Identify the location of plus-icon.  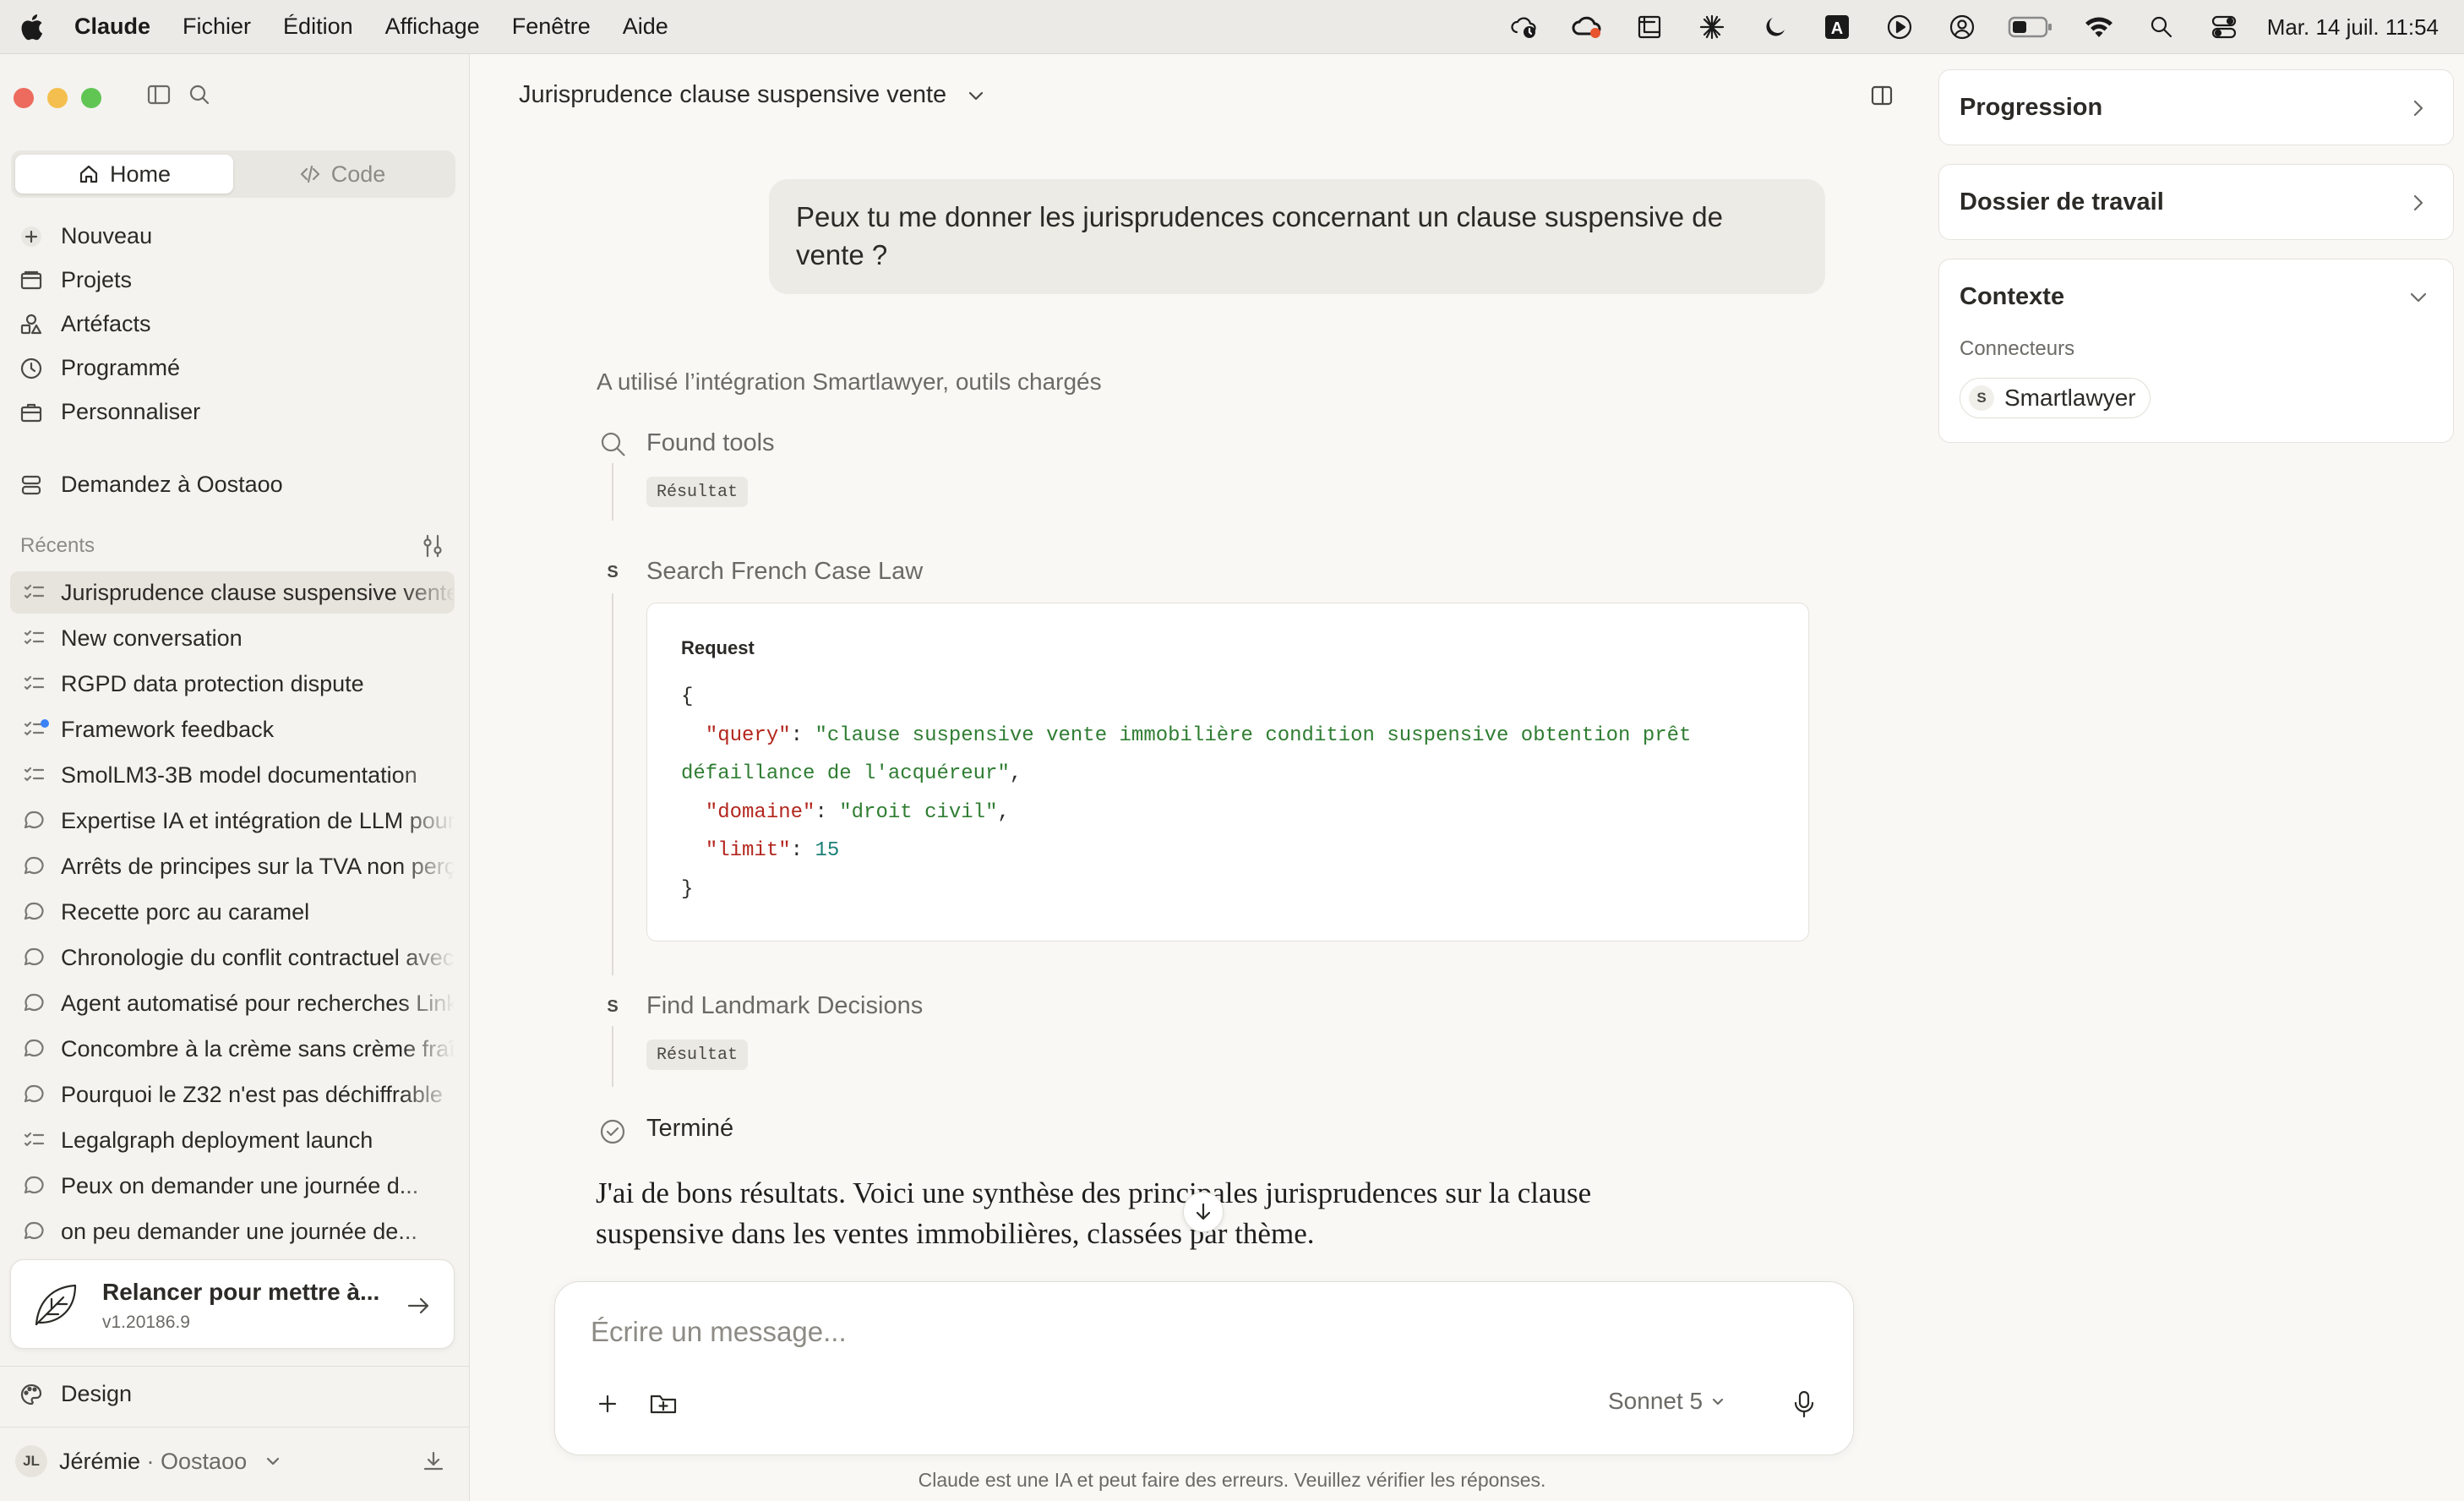
(607, 1404).